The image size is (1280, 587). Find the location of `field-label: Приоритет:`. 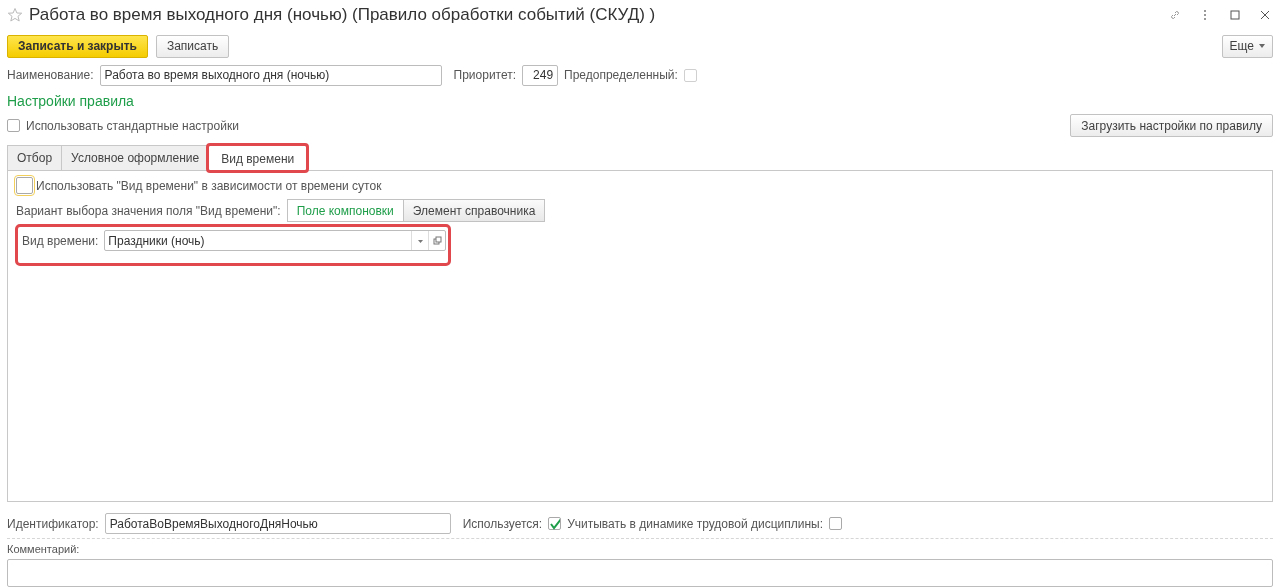

field-label: Приоритет: is located at coordinates (485, 75).